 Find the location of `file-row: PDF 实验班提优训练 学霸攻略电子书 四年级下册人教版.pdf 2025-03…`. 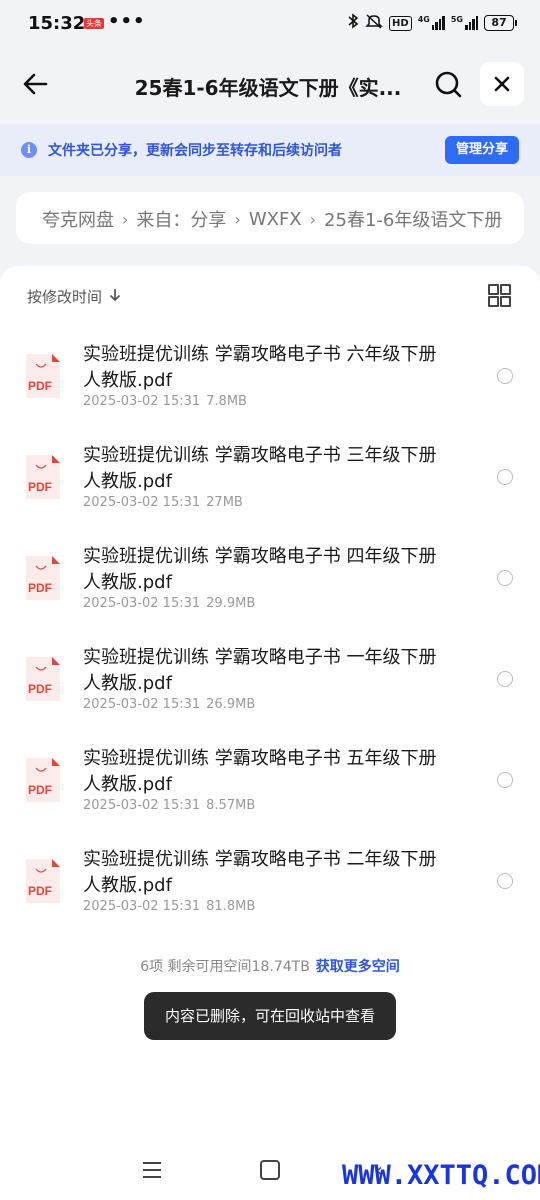

file-row: PDF 实验班提优训练 学霸攻略电子书 四年级下册人教版.pdf 2025-03… is located at coordinates (270, 582).